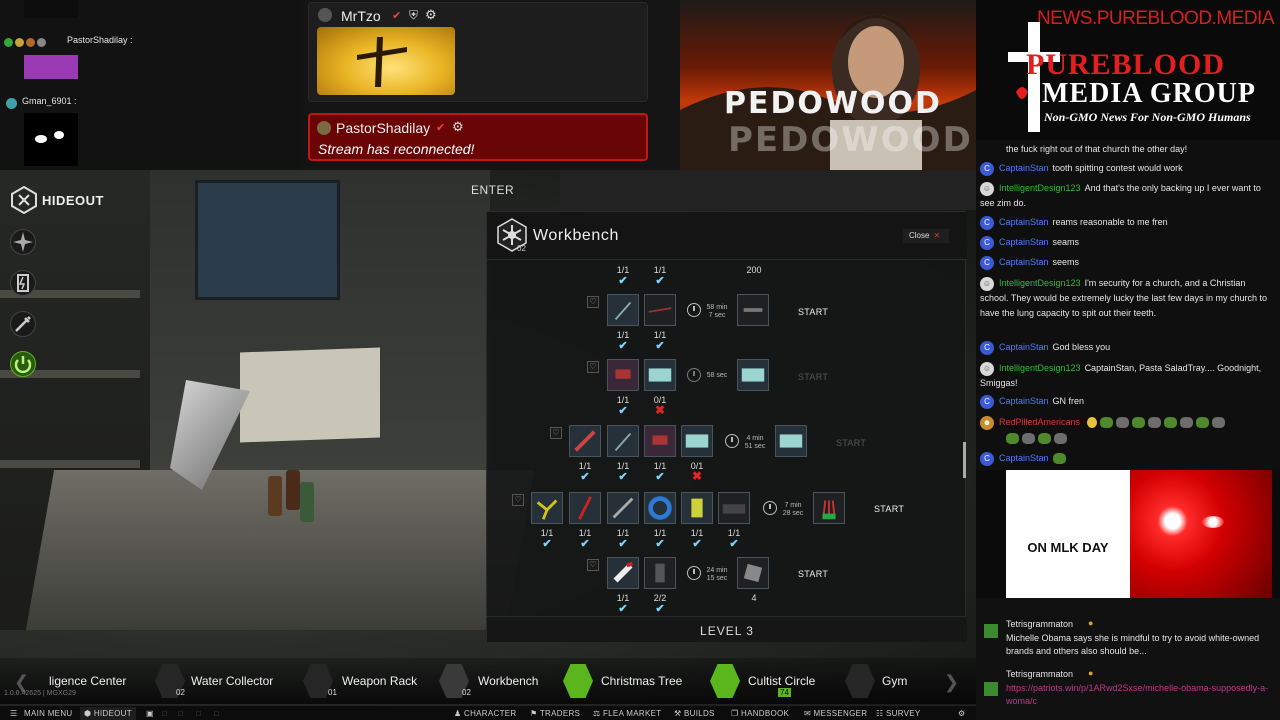 This screenshot has height=720, width=1280. Describe the element at coordinates (23, 242) in the screenshot. I see `fan-icon` at that location.